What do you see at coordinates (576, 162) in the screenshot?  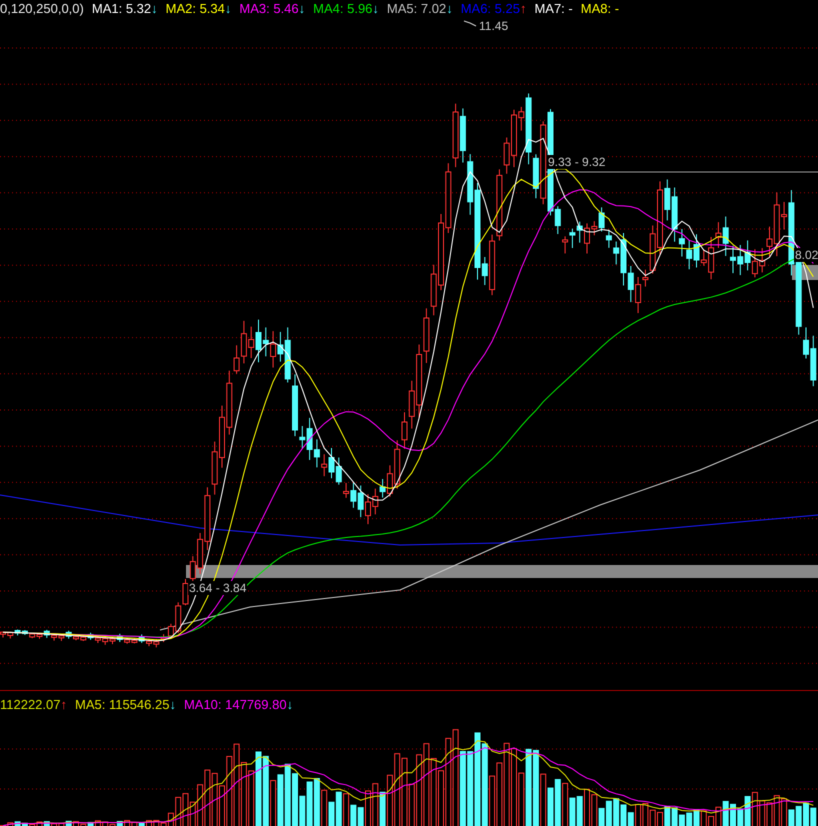 I see `price-label: 9.33 - 9.32` at bounding box center [576, 162].